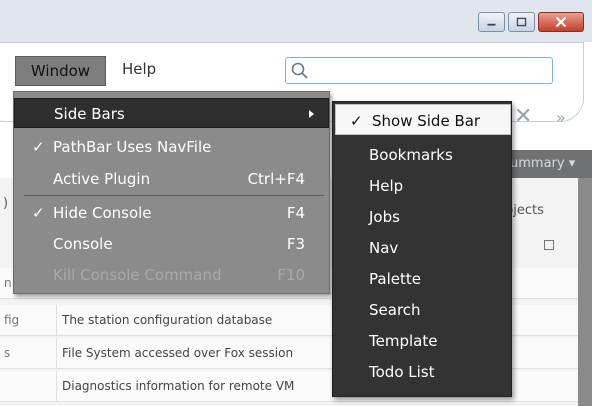 This screenshot has width=592, height=406. I want to click on submenu-item-todo-list: Todo List, so click(422, 371).